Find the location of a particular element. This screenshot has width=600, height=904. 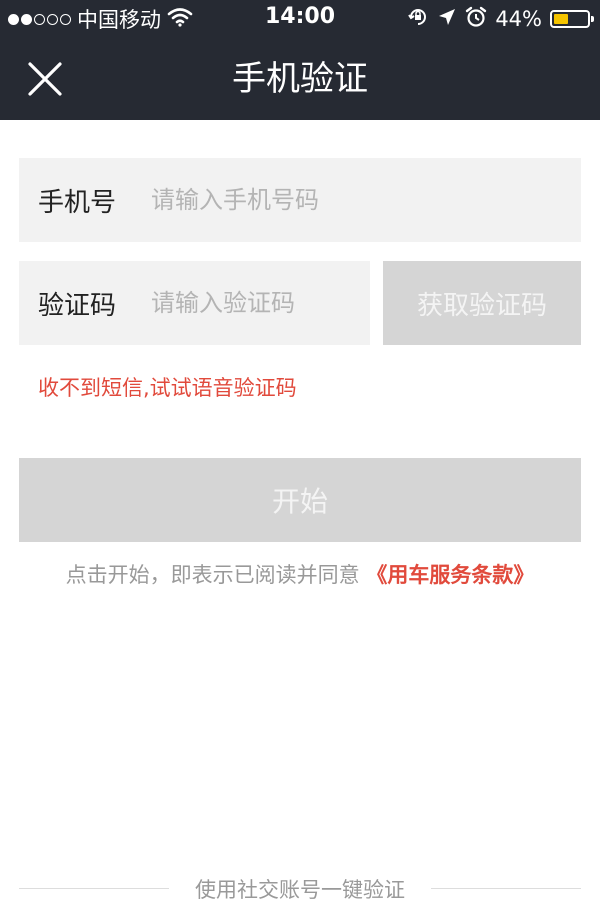

terms-link: 《用车服务条款》 is located at coordinates (450, 575).